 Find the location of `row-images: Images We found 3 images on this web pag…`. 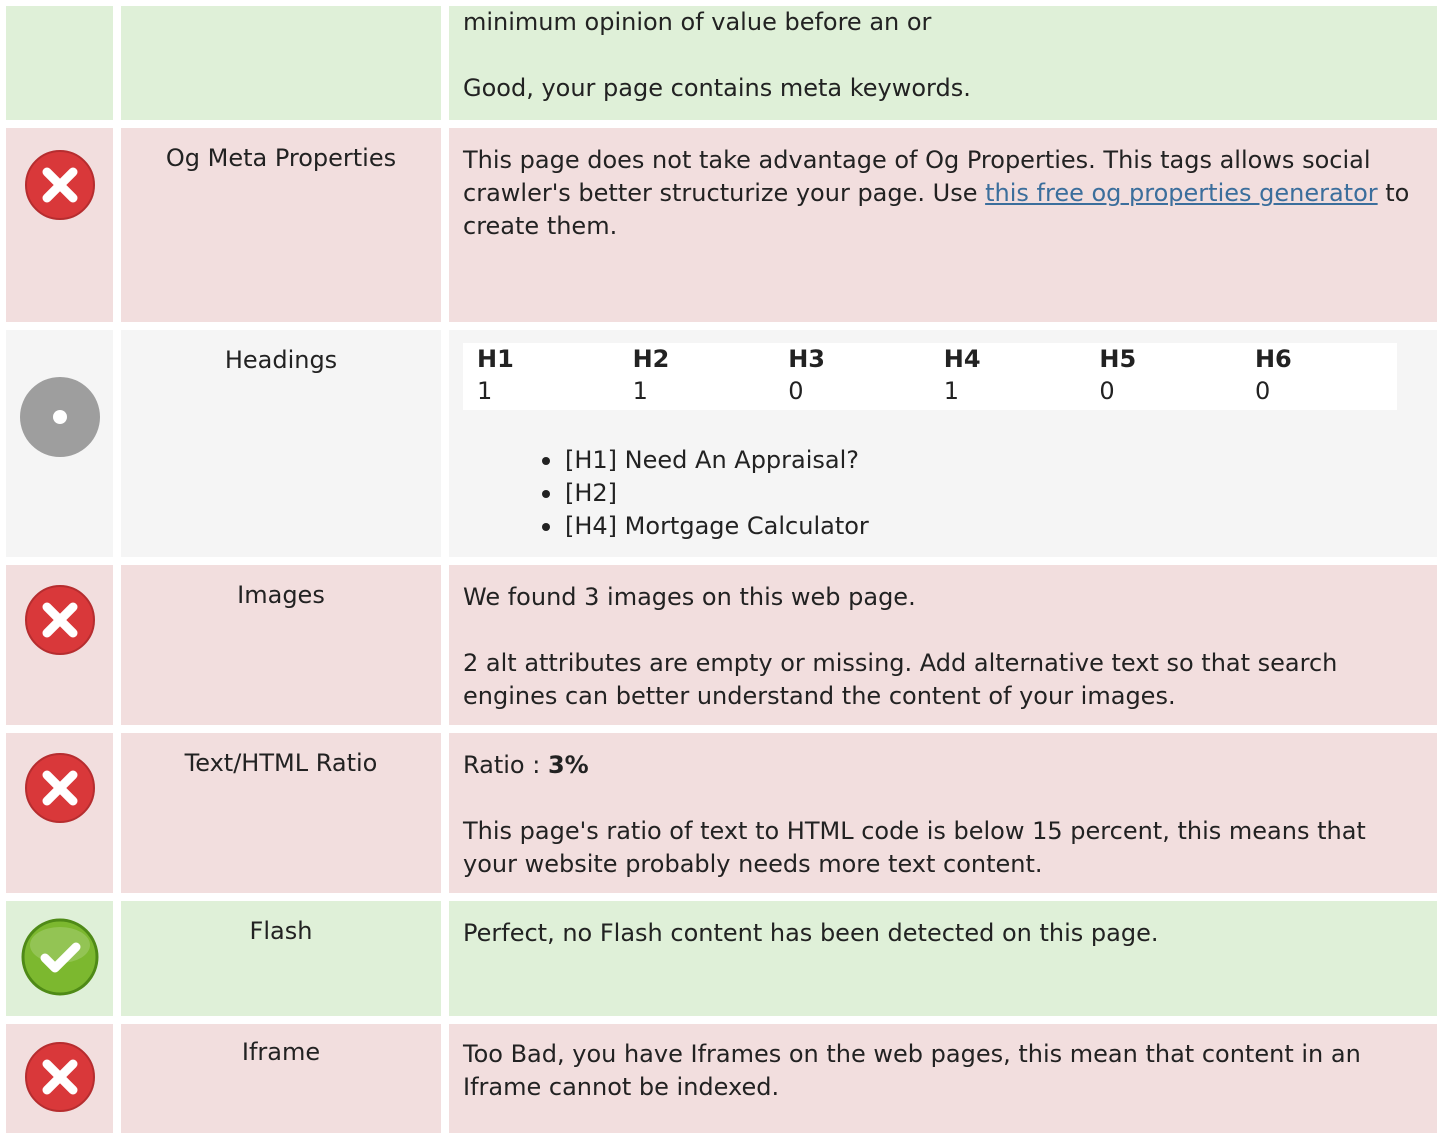

row-images: Images We found 3 images on this web pag… is located at coordinates (723, 645).